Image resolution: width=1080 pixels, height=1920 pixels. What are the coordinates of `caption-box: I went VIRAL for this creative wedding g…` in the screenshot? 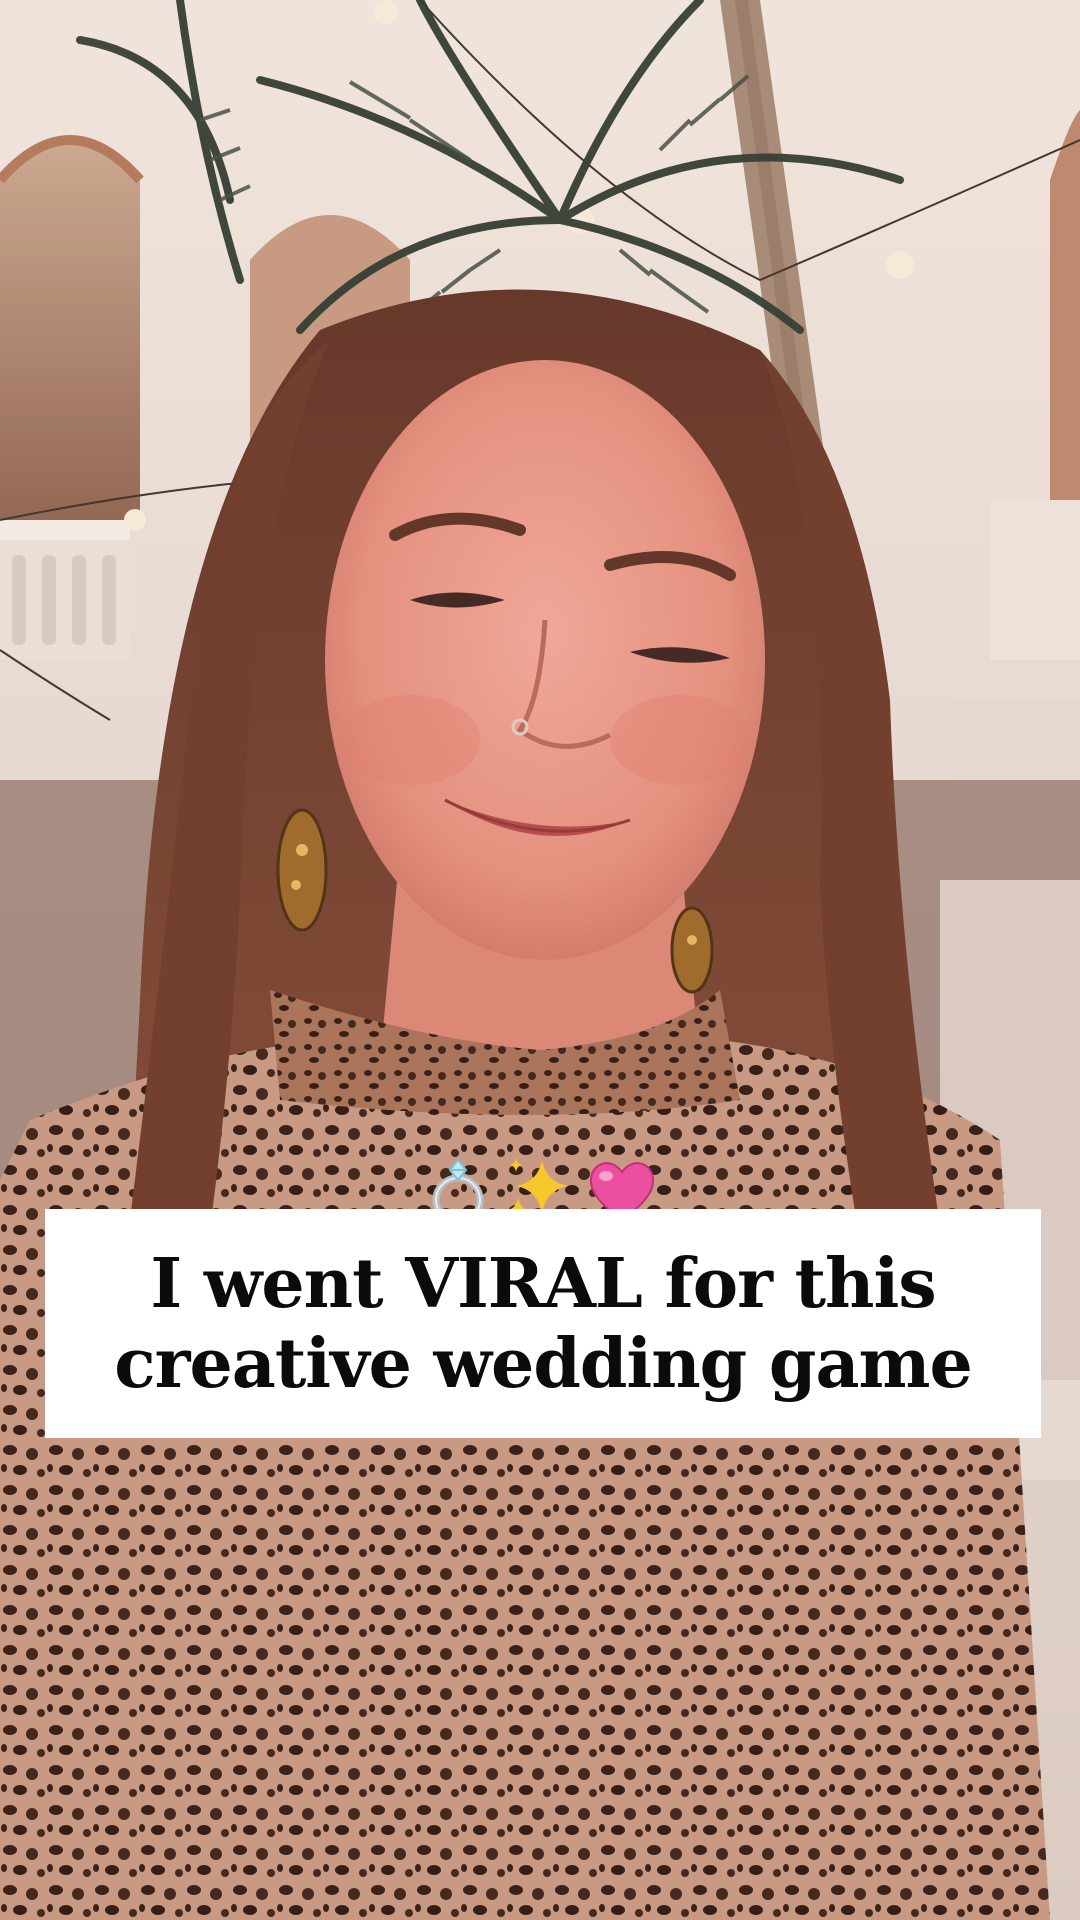 It's located at (543, 1323).